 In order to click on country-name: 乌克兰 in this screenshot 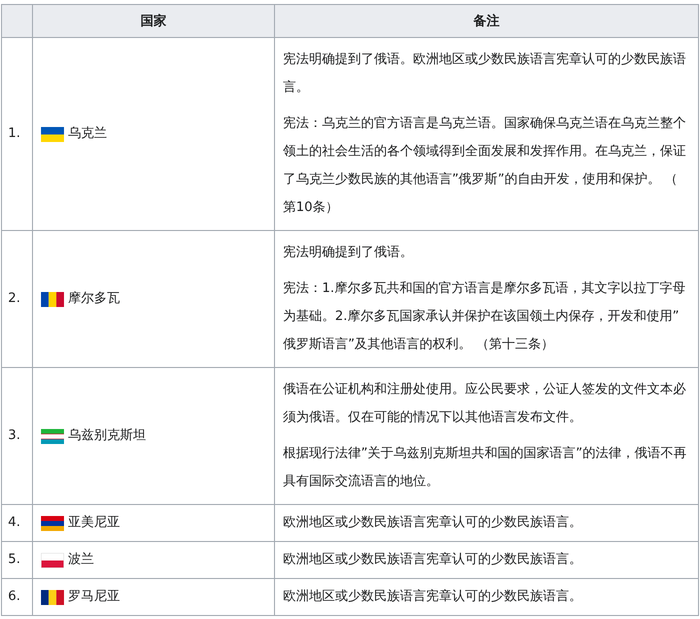, I will do `click(87, 134)`.